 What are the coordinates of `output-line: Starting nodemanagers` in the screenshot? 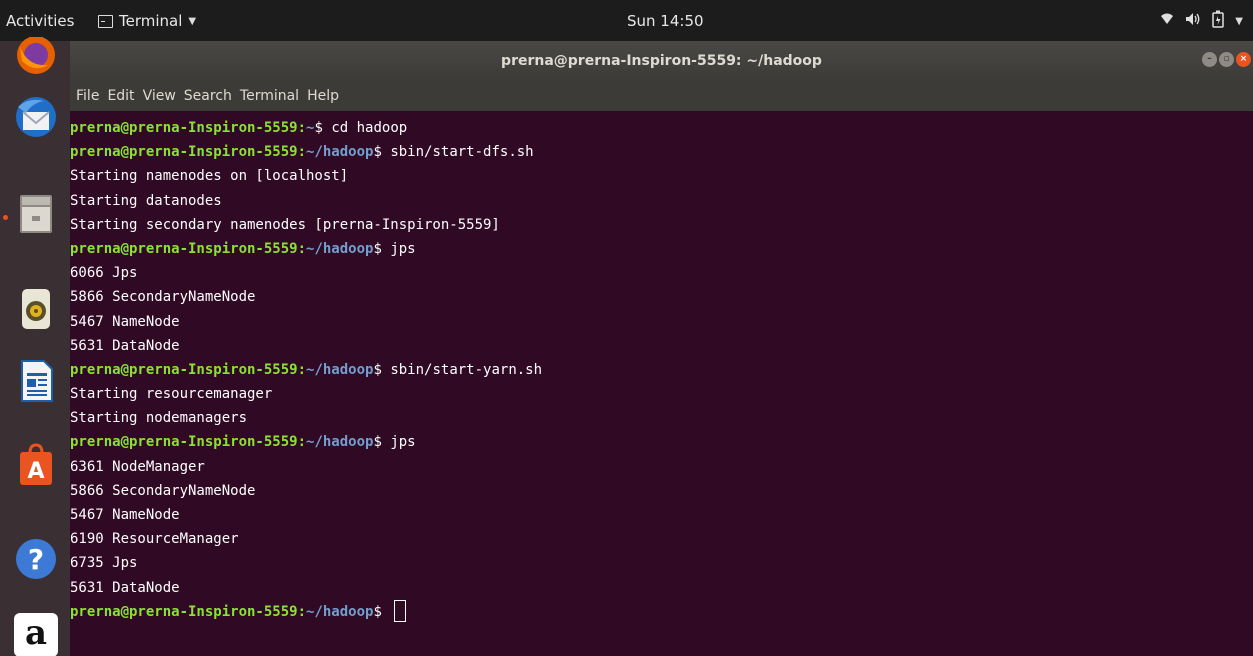 It's located at (661, 418).